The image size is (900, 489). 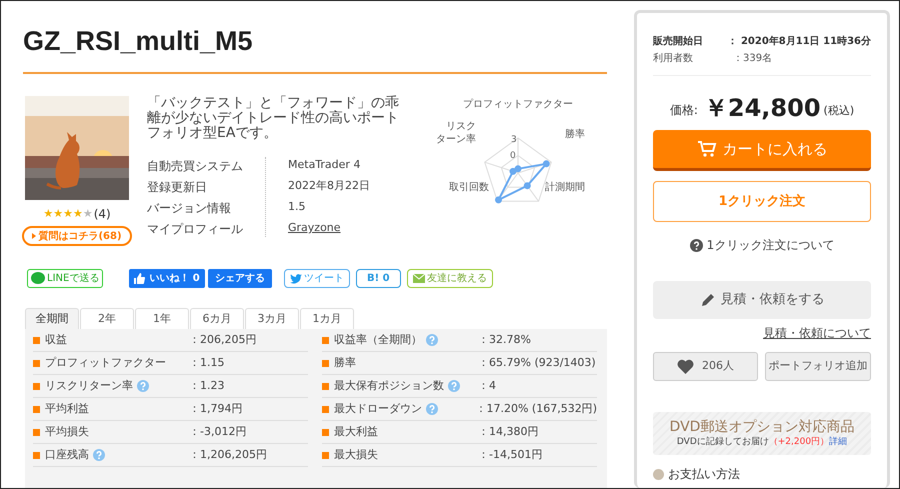 What do you see at coordinates (514, 140) in the screenshot?
I see `tick-label: 3` at bounding box center [514, 140].